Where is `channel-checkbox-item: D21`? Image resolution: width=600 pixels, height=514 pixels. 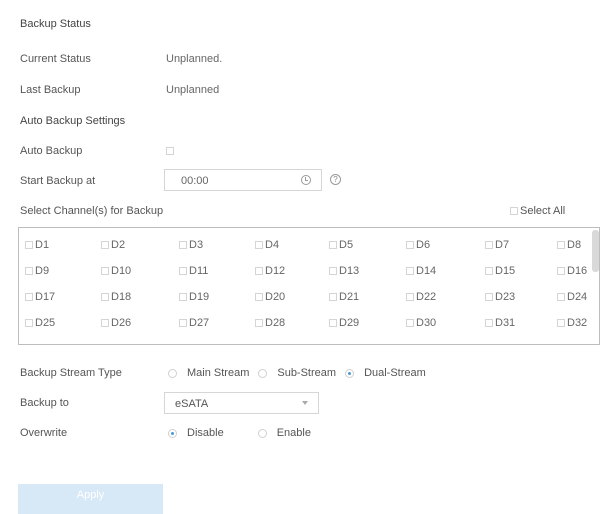
channel-checkbox-item: D21 is located at coordinates (344, 297).